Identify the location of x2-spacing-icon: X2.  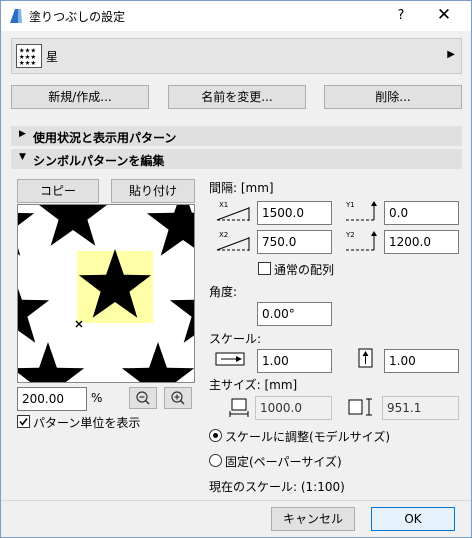
(233, 241).